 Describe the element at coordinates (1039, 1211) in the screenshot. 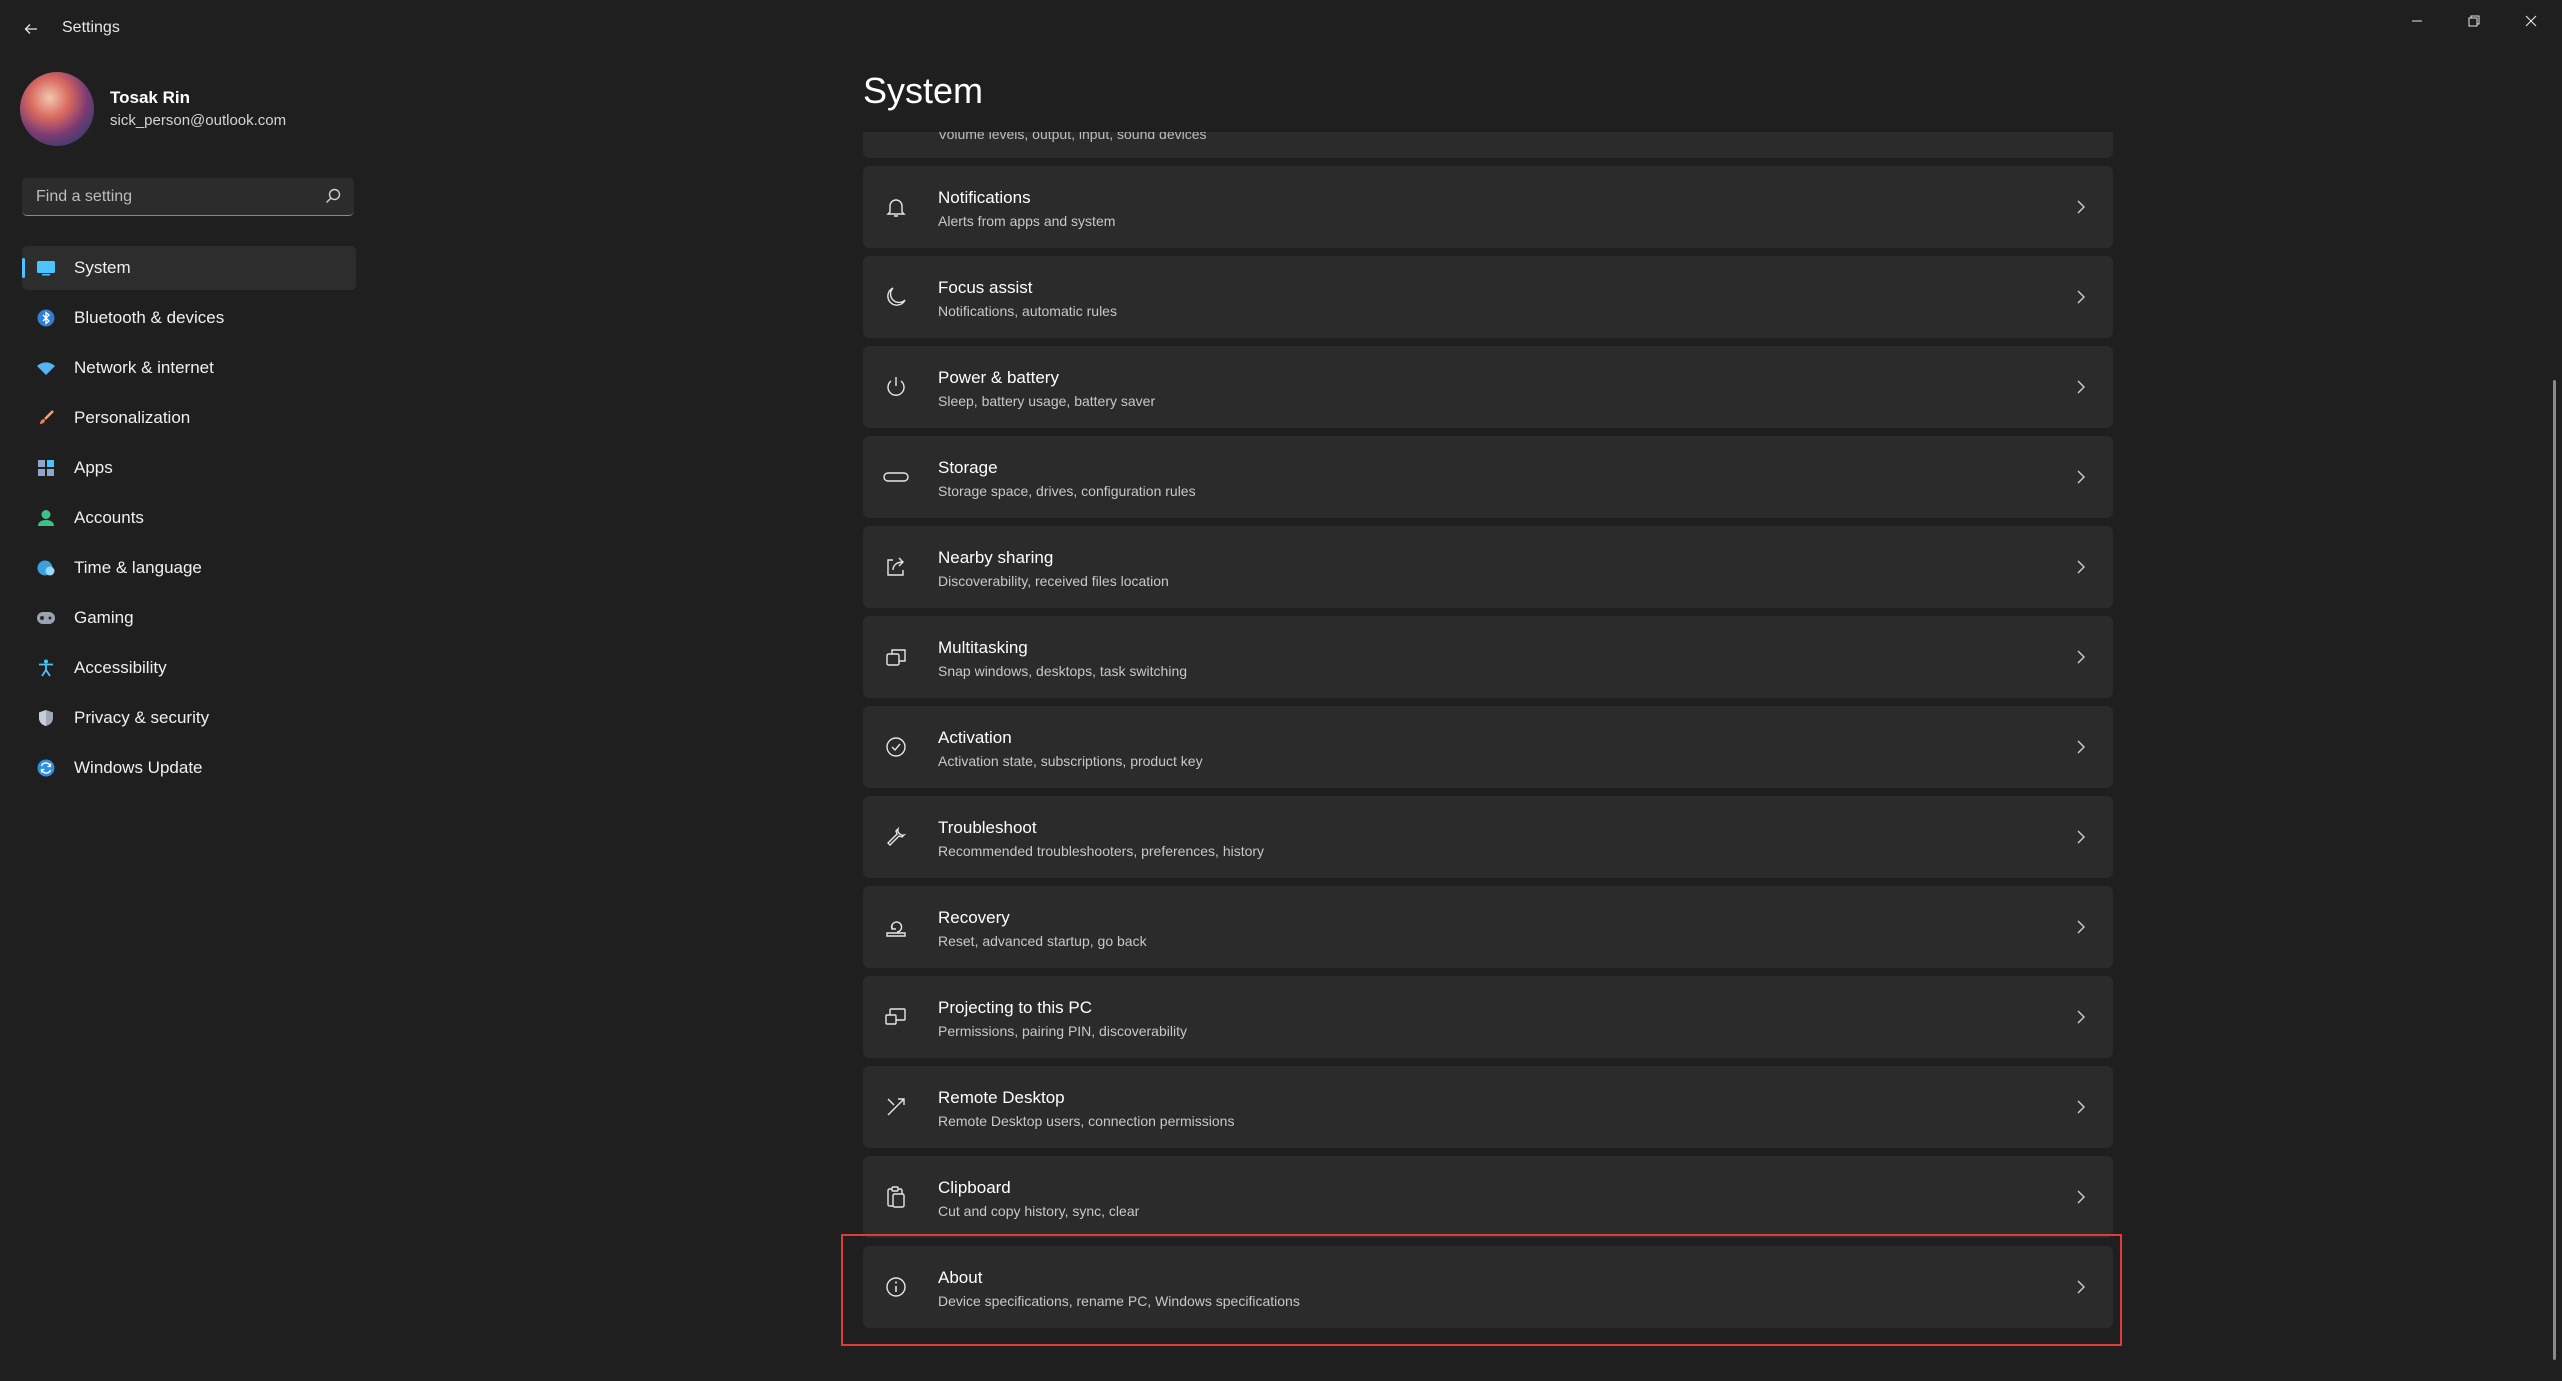

I see `card-subtitle: Cut and copy history, sync, clear` at that location.